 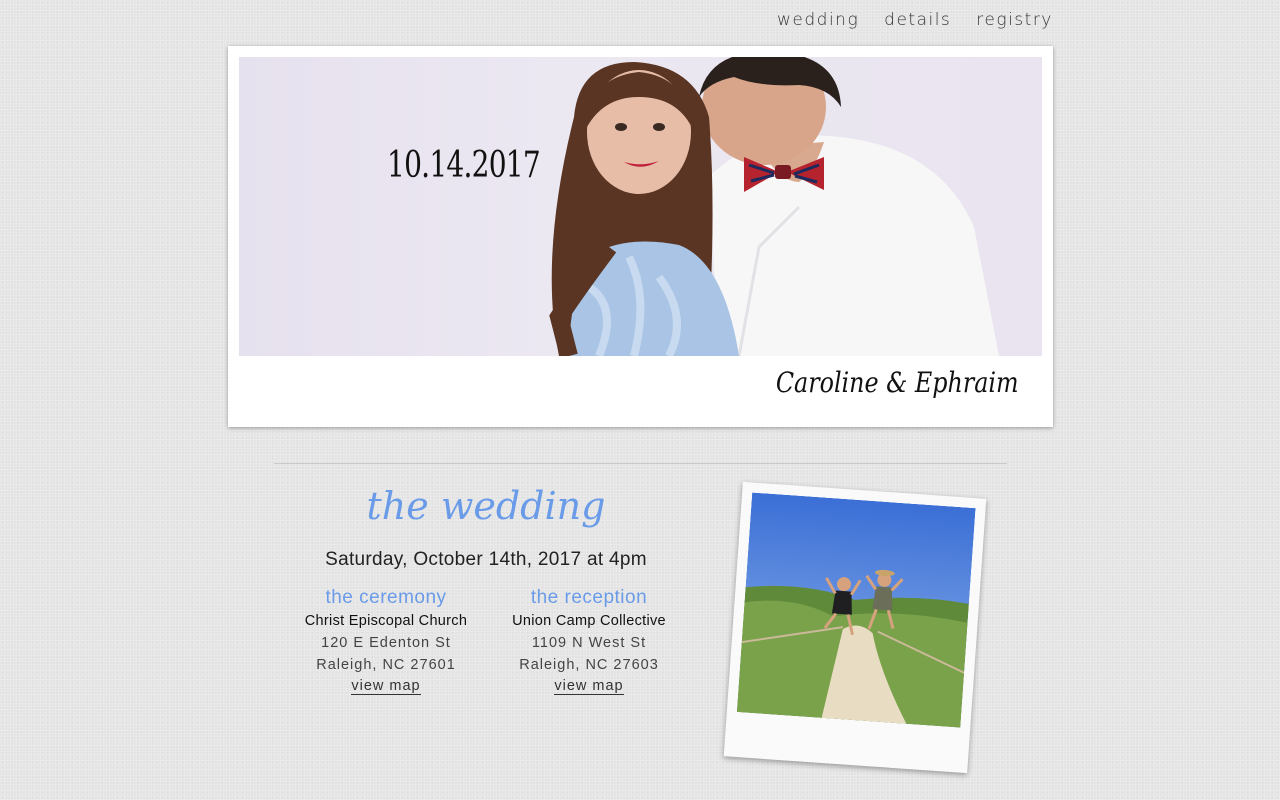 I want to click on ceremony-venue: Christ Episcopal Church, so click(x=386, y=621).